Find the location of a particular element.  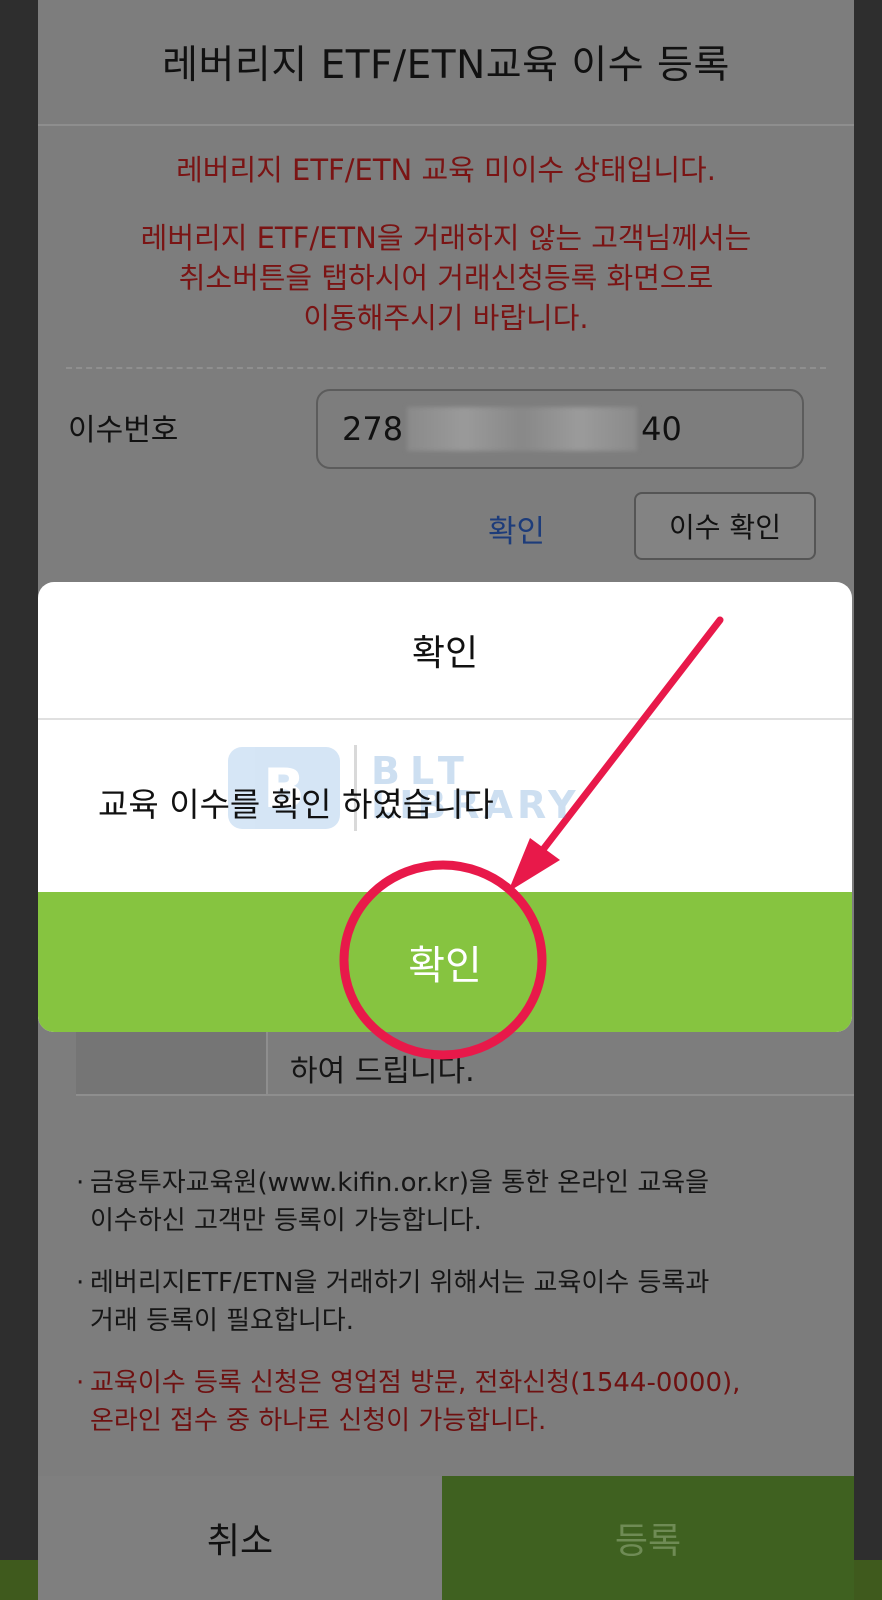

cancel-button: 취소 is located at coordinates (240, 1538).